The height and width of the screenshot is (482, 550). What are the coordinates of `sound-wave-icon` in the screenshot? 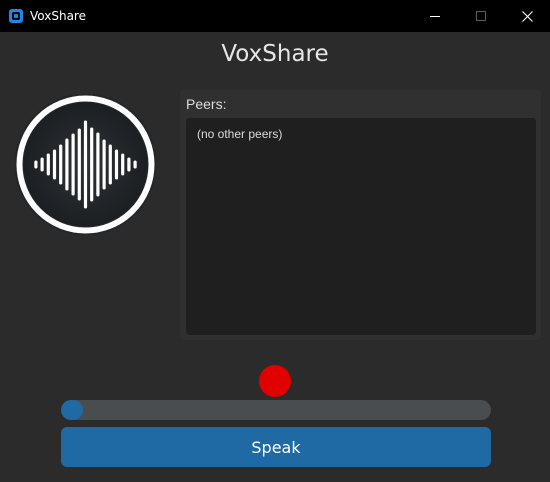 It's located at (85, 164).